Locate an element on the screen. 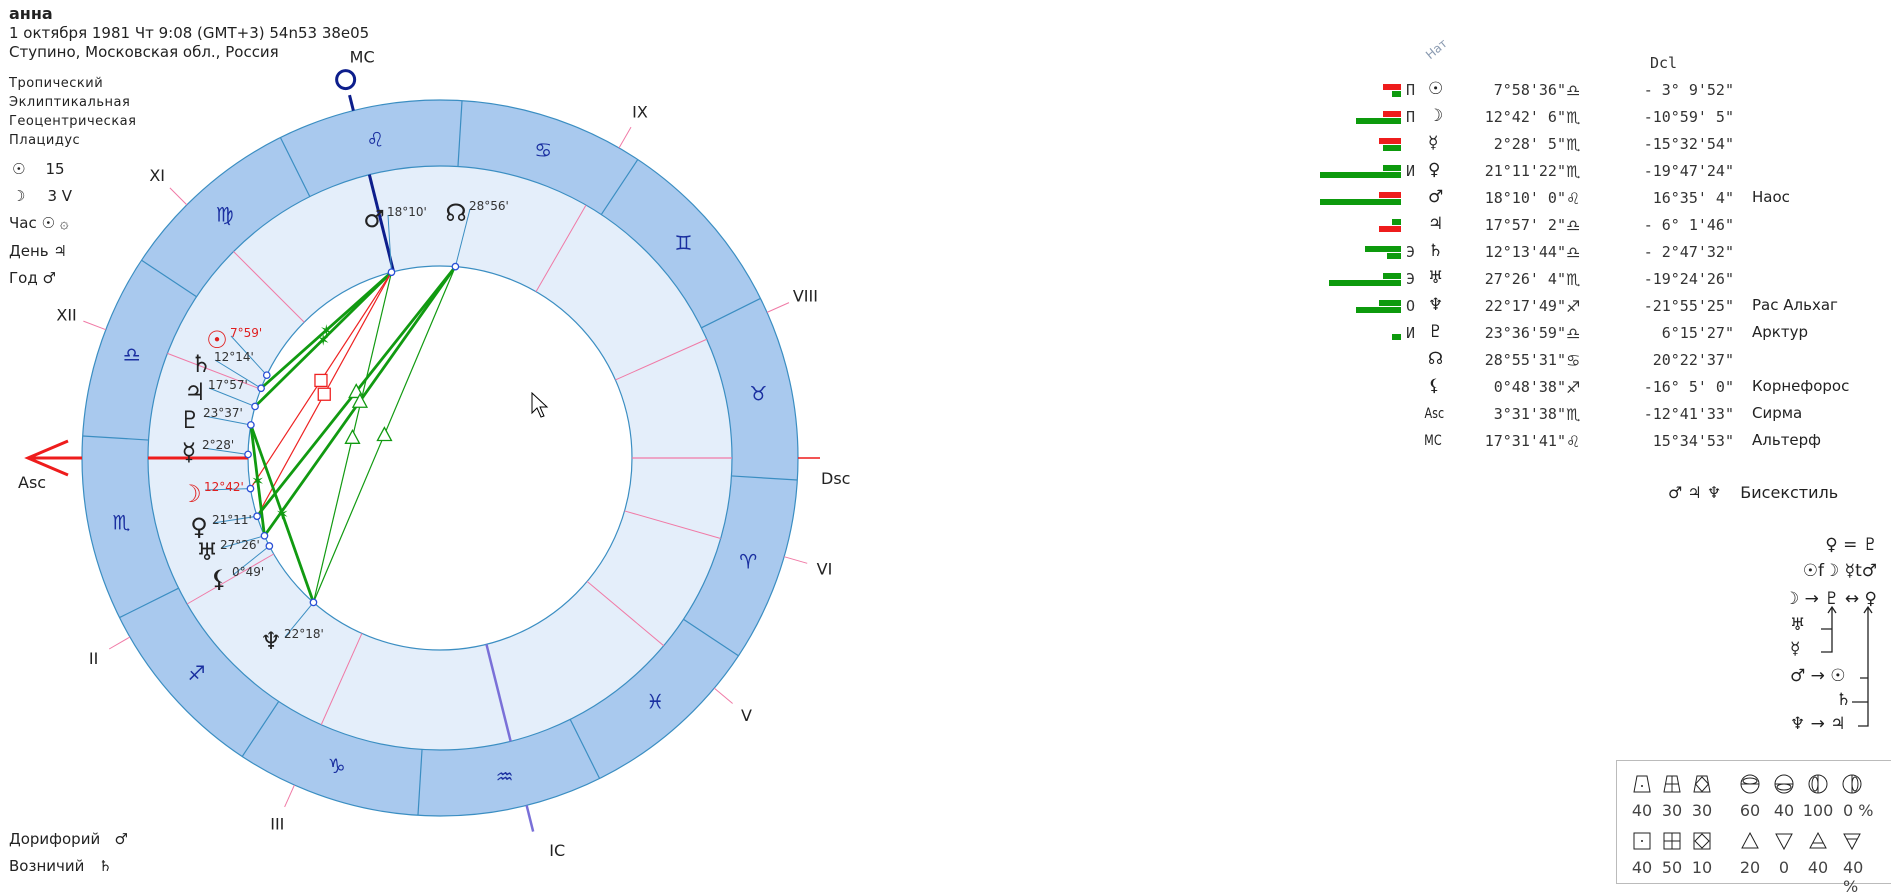  earth-element-icon is located at coordinates (1852, 841).